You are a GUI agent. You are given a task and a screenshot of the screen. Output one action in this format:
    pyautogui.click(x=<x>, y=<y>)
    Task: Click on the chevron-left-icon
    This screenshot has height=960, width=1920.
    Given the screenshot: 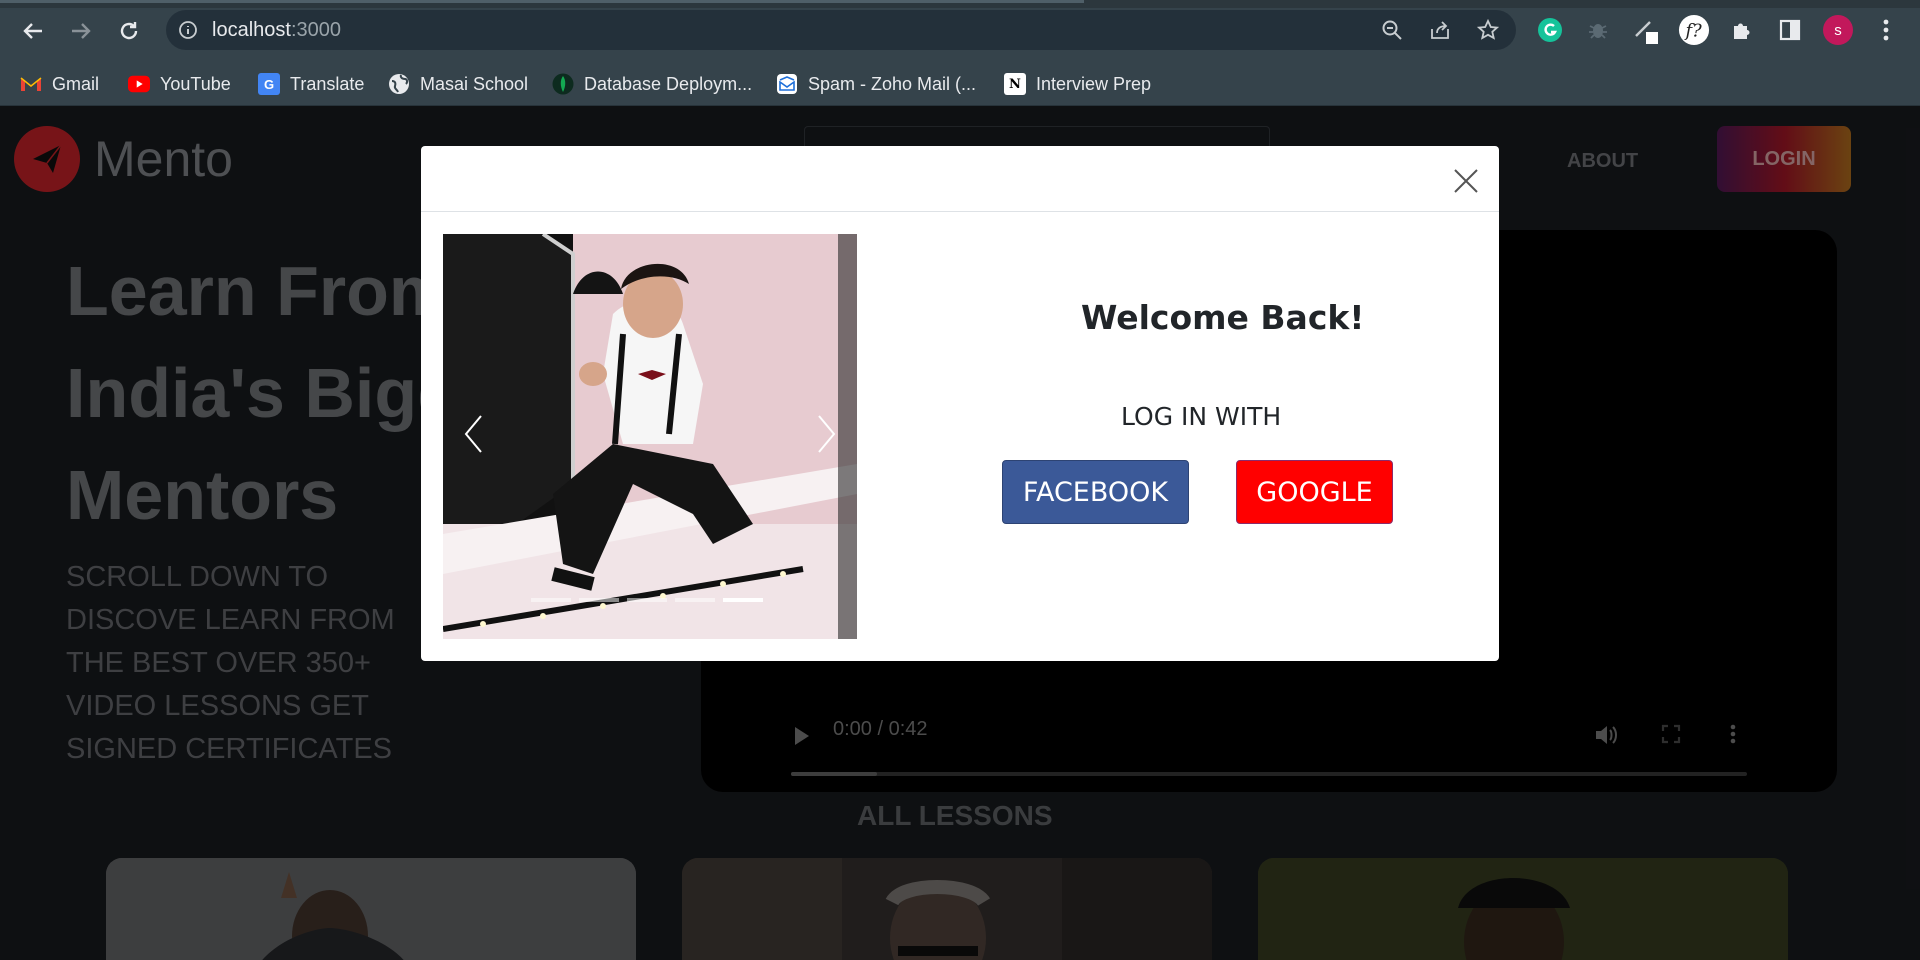 What is the action you would take?
    pyautogui.click(x=473, y=434)
    